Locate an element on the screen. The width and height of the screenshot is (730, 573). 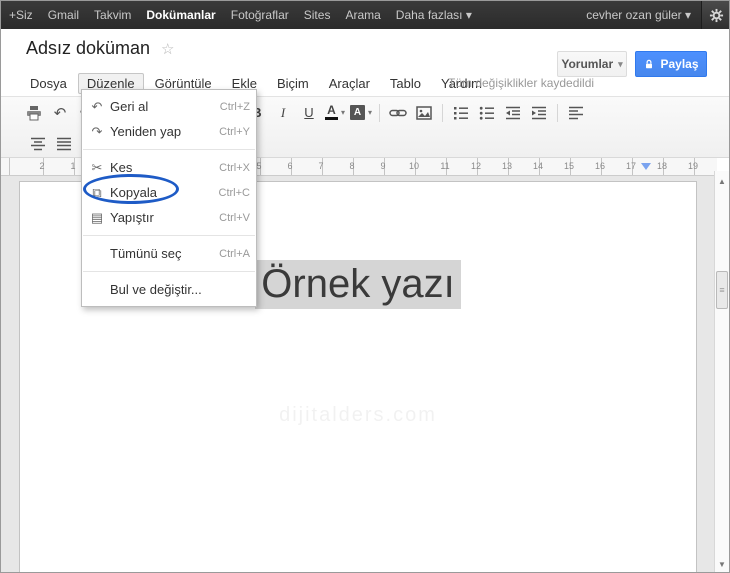
align-center-icon is located at coordinates (38, 143).